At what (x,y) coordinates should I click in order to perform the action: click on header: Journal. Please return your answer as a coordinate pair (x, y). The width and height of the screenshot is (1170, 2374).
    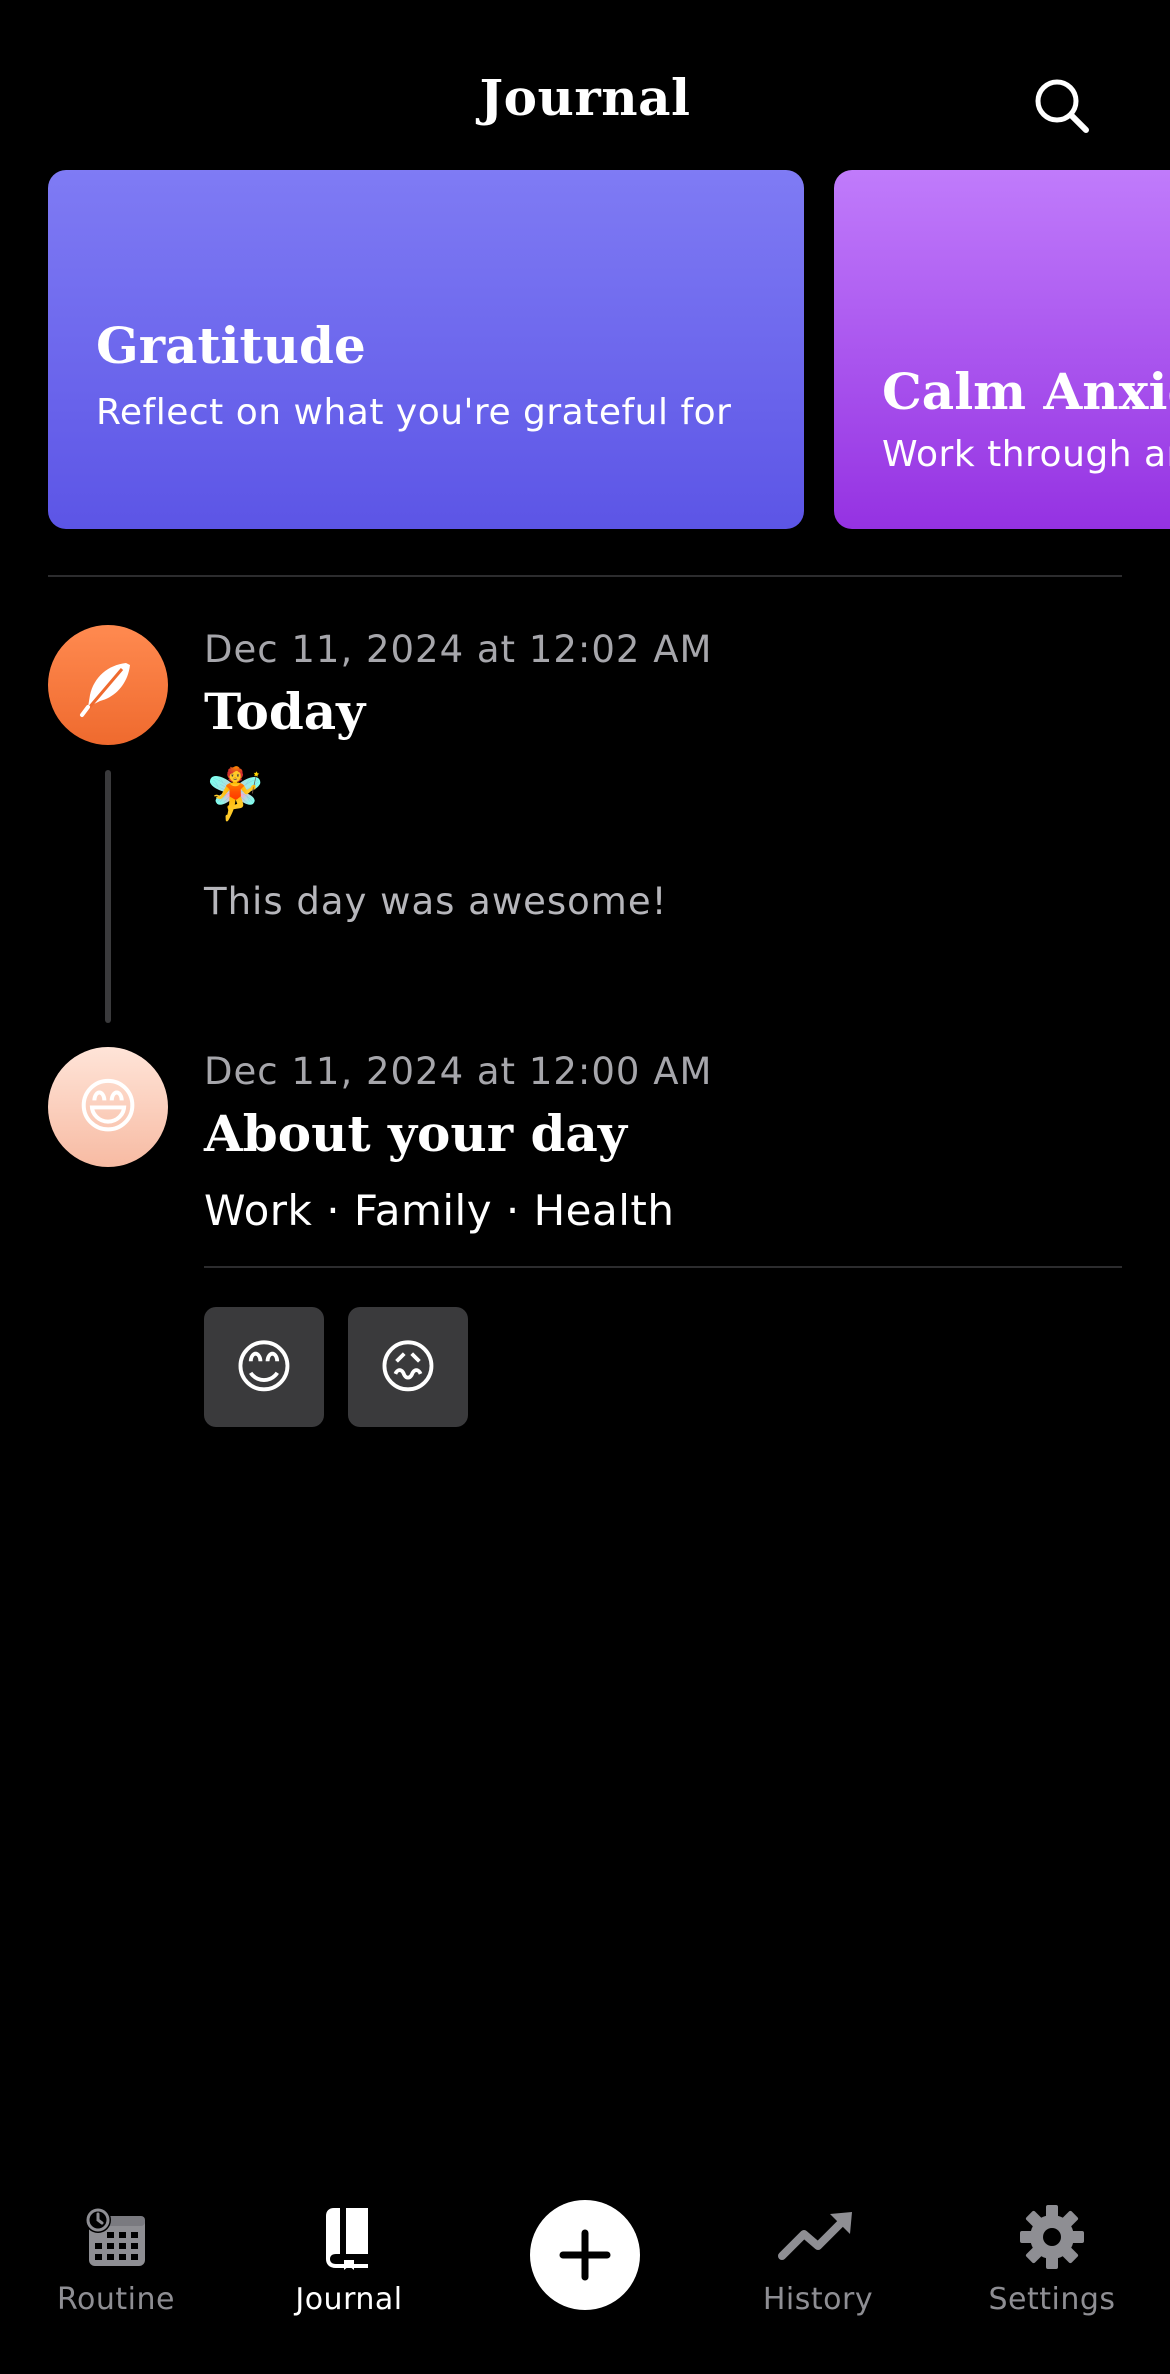
    Looking at the image, I should click on (585, 85).